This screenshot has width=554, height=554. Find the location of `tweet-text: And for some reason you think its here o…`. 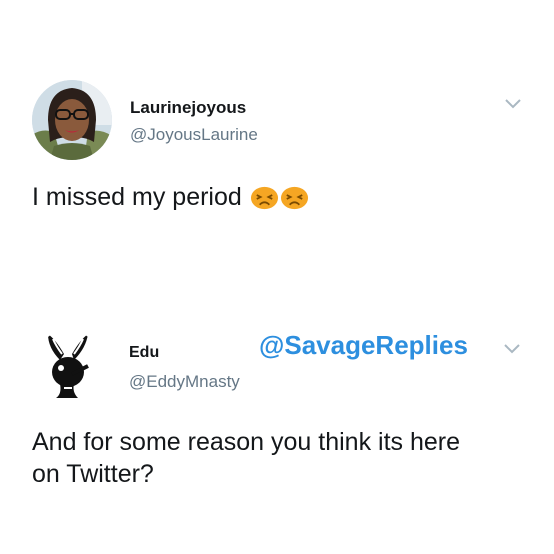

tweet-text: And for some reason you think its here o… is located at coordinates (246, 458).